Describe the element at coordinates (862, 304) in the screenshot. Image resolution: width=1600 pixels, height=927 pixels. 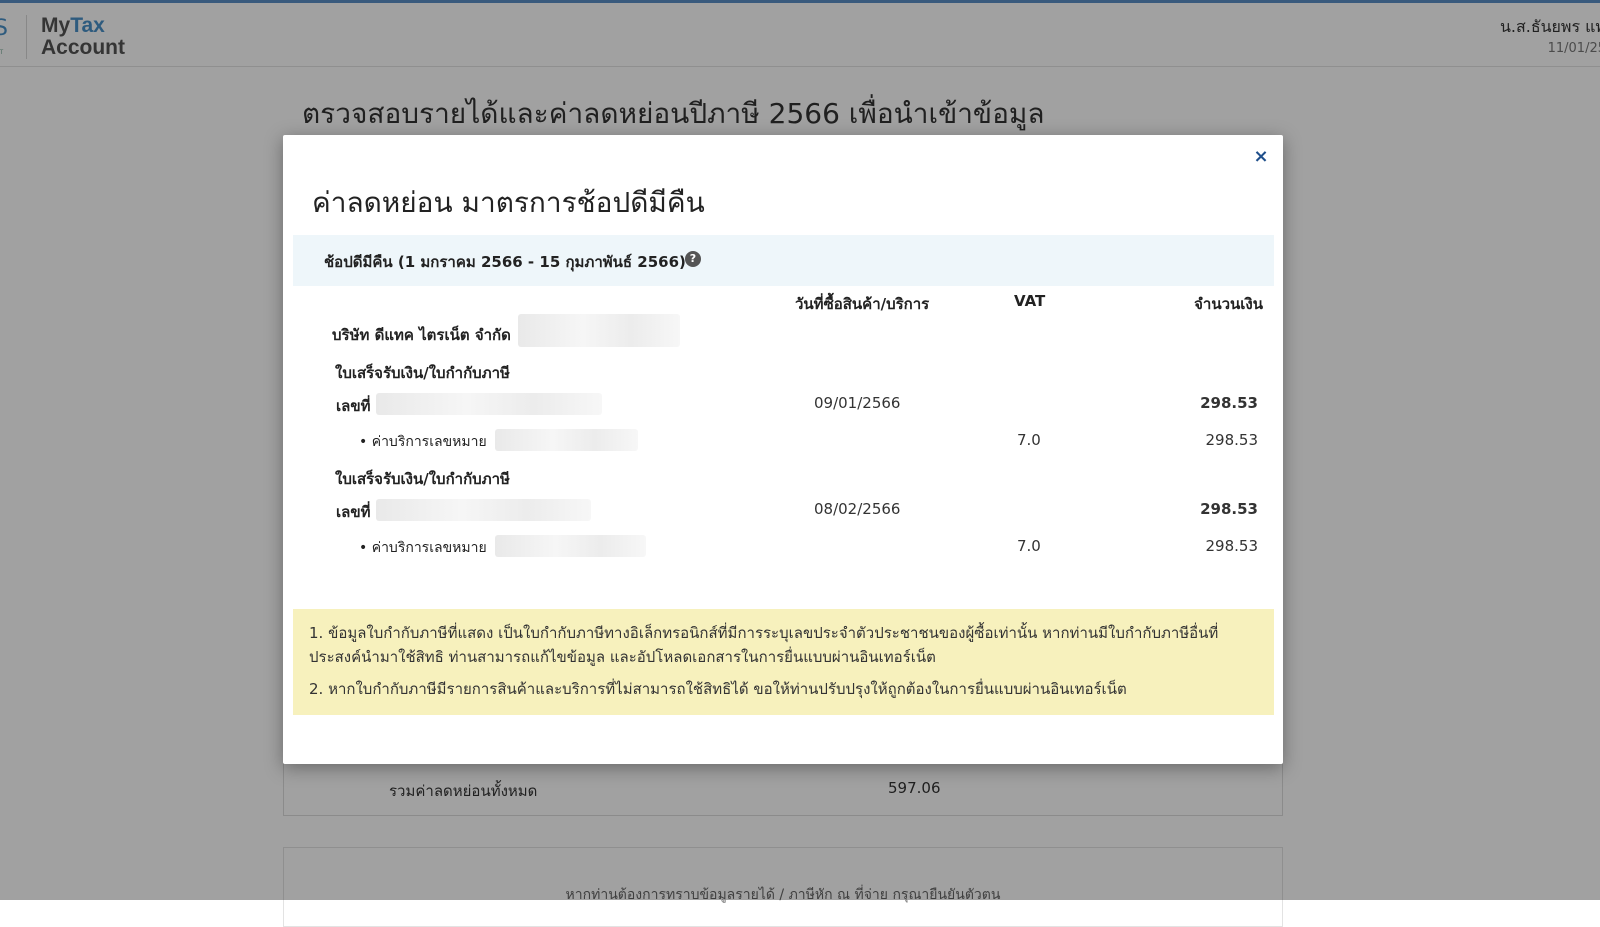
I see `column-header-date: วันที่ซื้อสินค้า/บริการ` at that location.